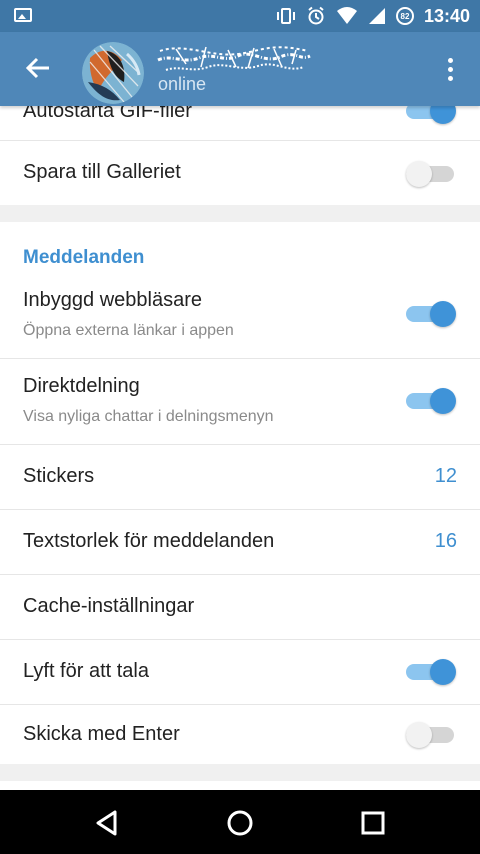  What do you see at coordinates (23, 15) in the screenshot?
I see `image-icon` at bounding box center [23, 15].